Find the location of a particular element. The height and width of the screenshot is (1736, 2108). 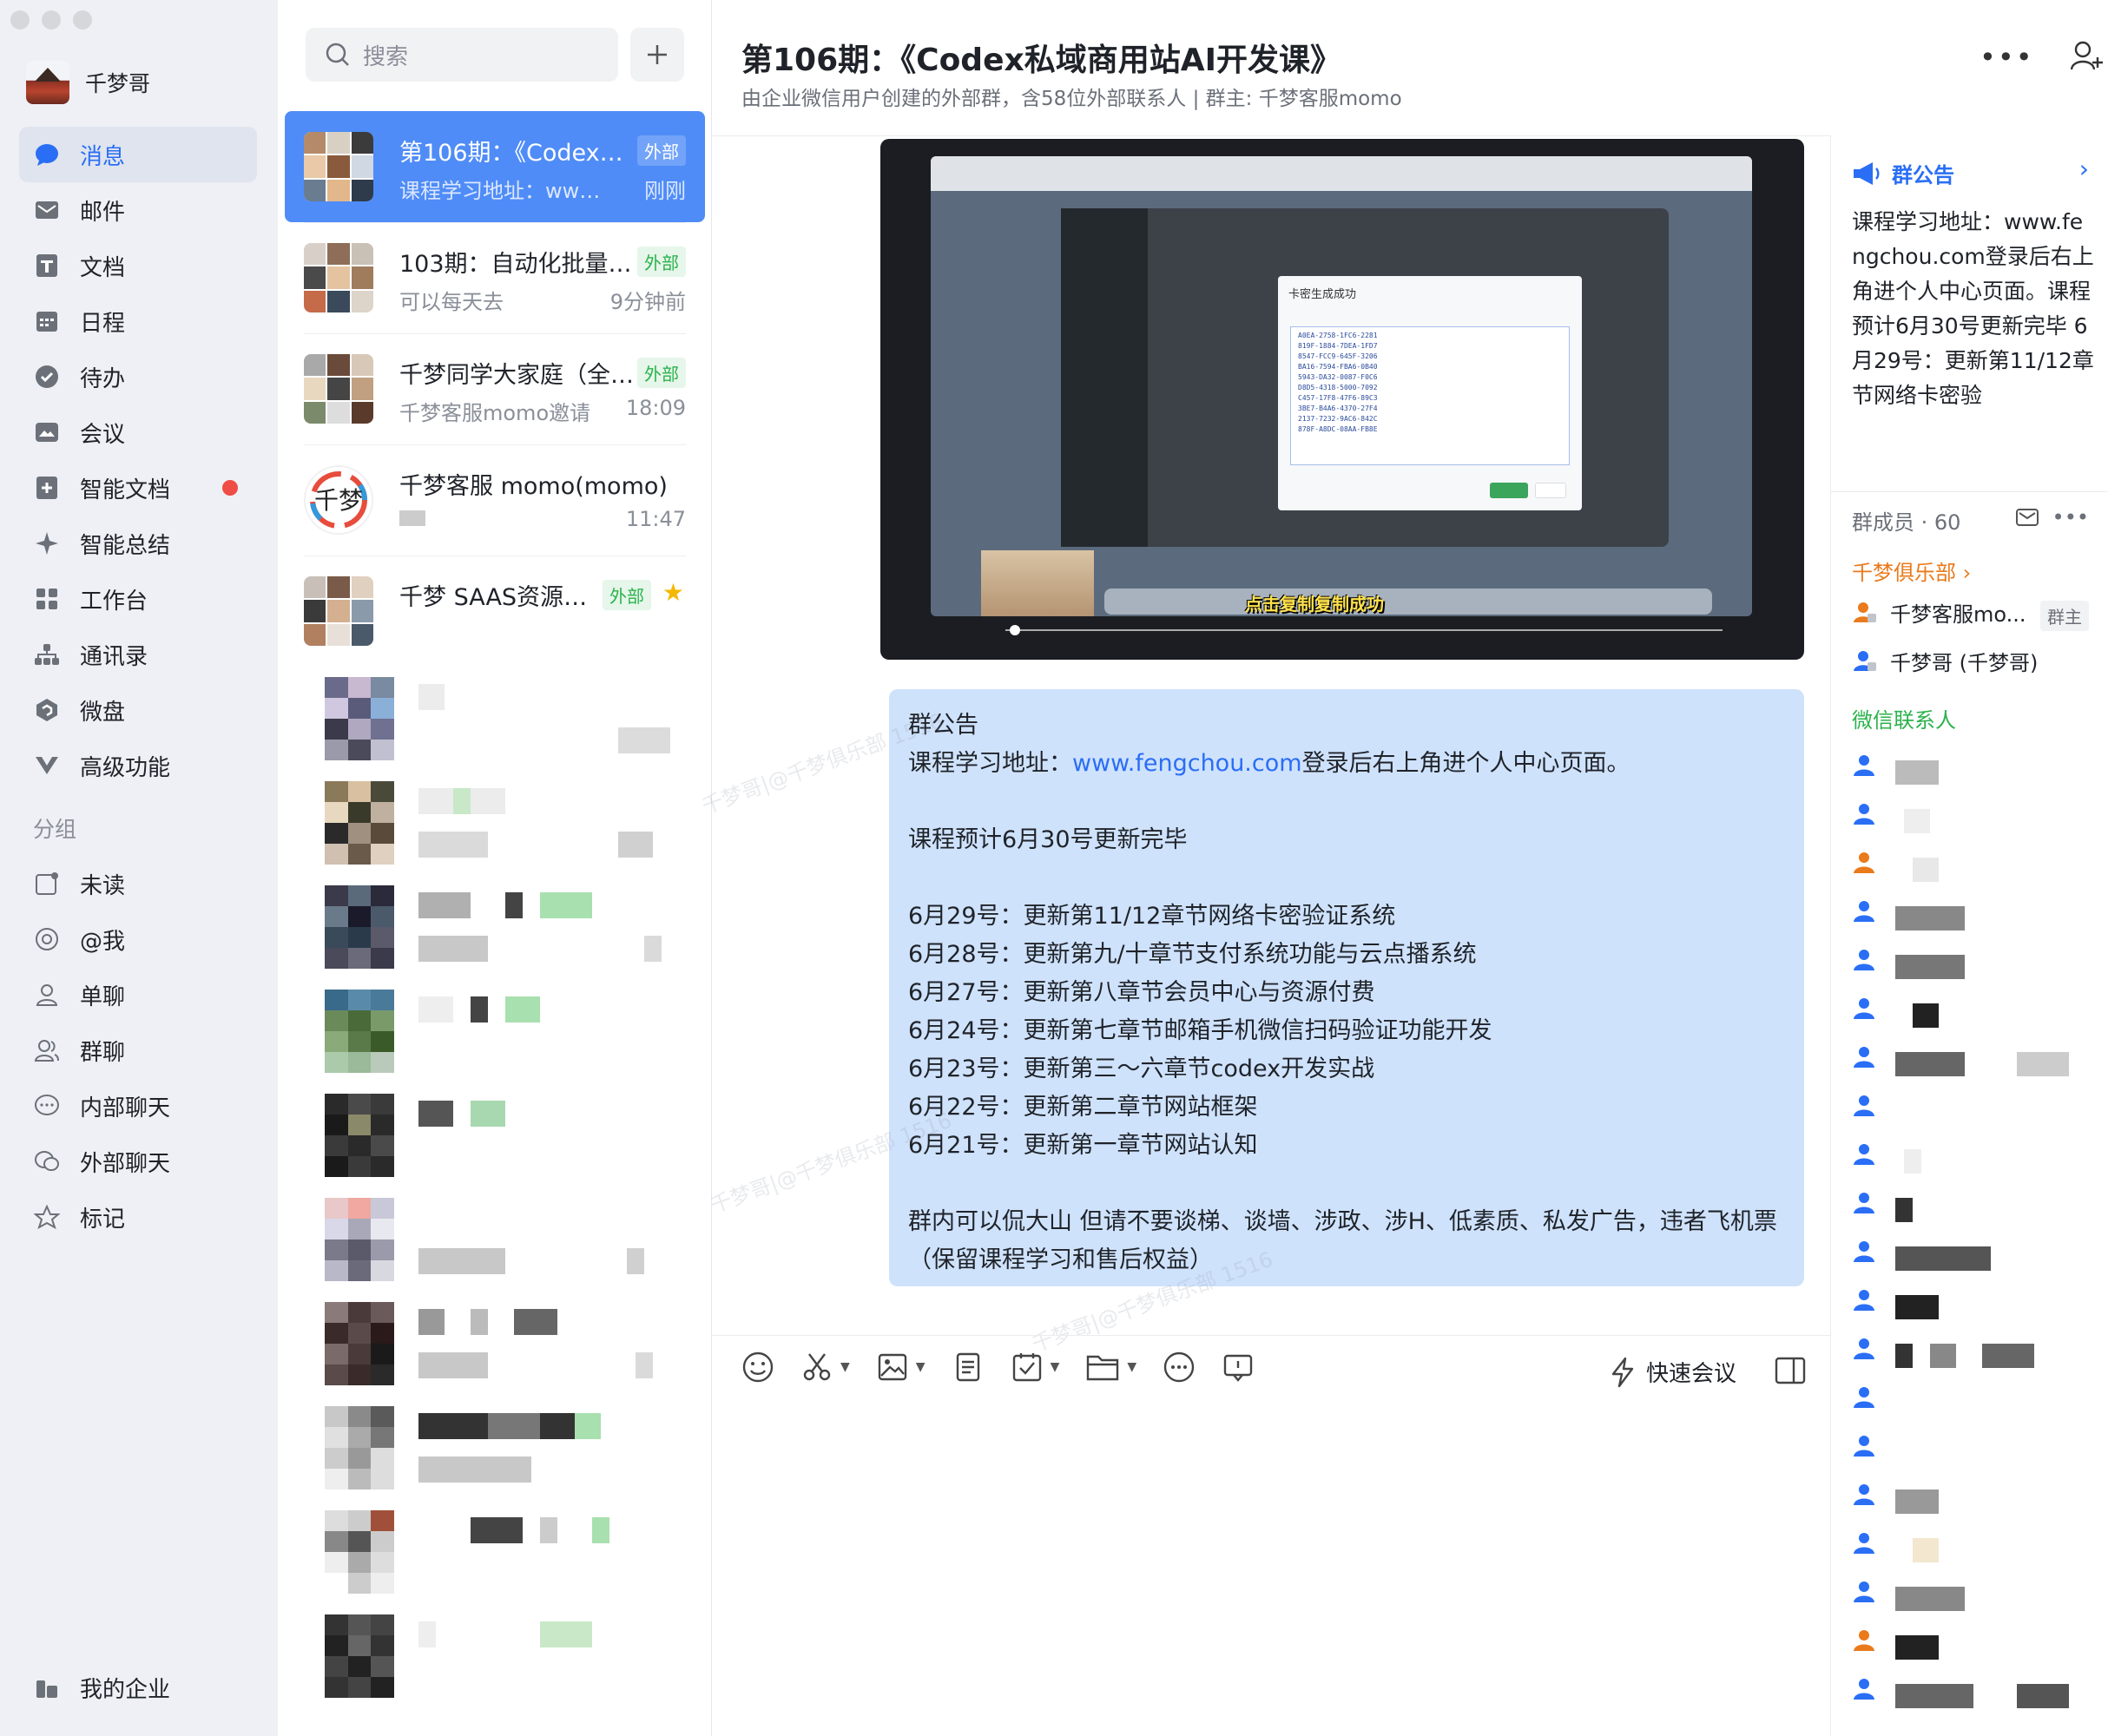

folder-button: ▼ is located at coordinates (1111, 1367).